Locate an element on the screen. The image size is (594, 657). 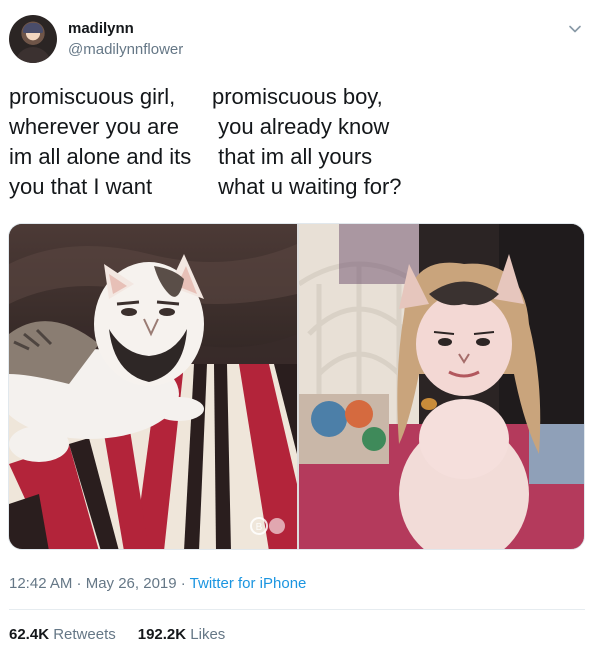
avatar-cap is located at coordinates (33, 28).